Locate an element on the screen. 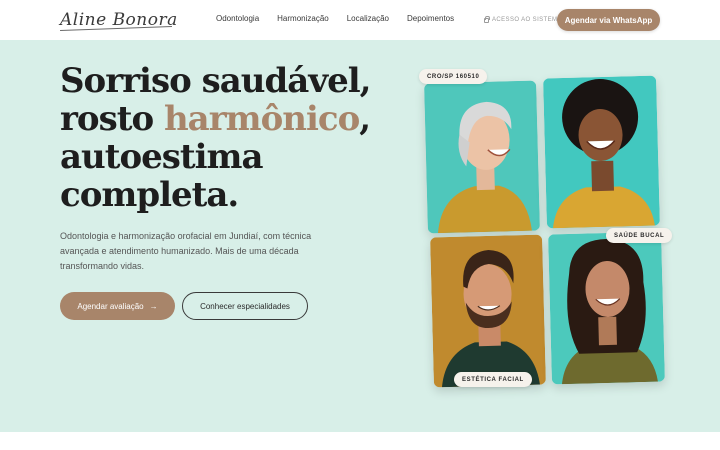 The height and width of the screenshot is (450, 720). photo-woman-afro is located at coordinates (601, 152).